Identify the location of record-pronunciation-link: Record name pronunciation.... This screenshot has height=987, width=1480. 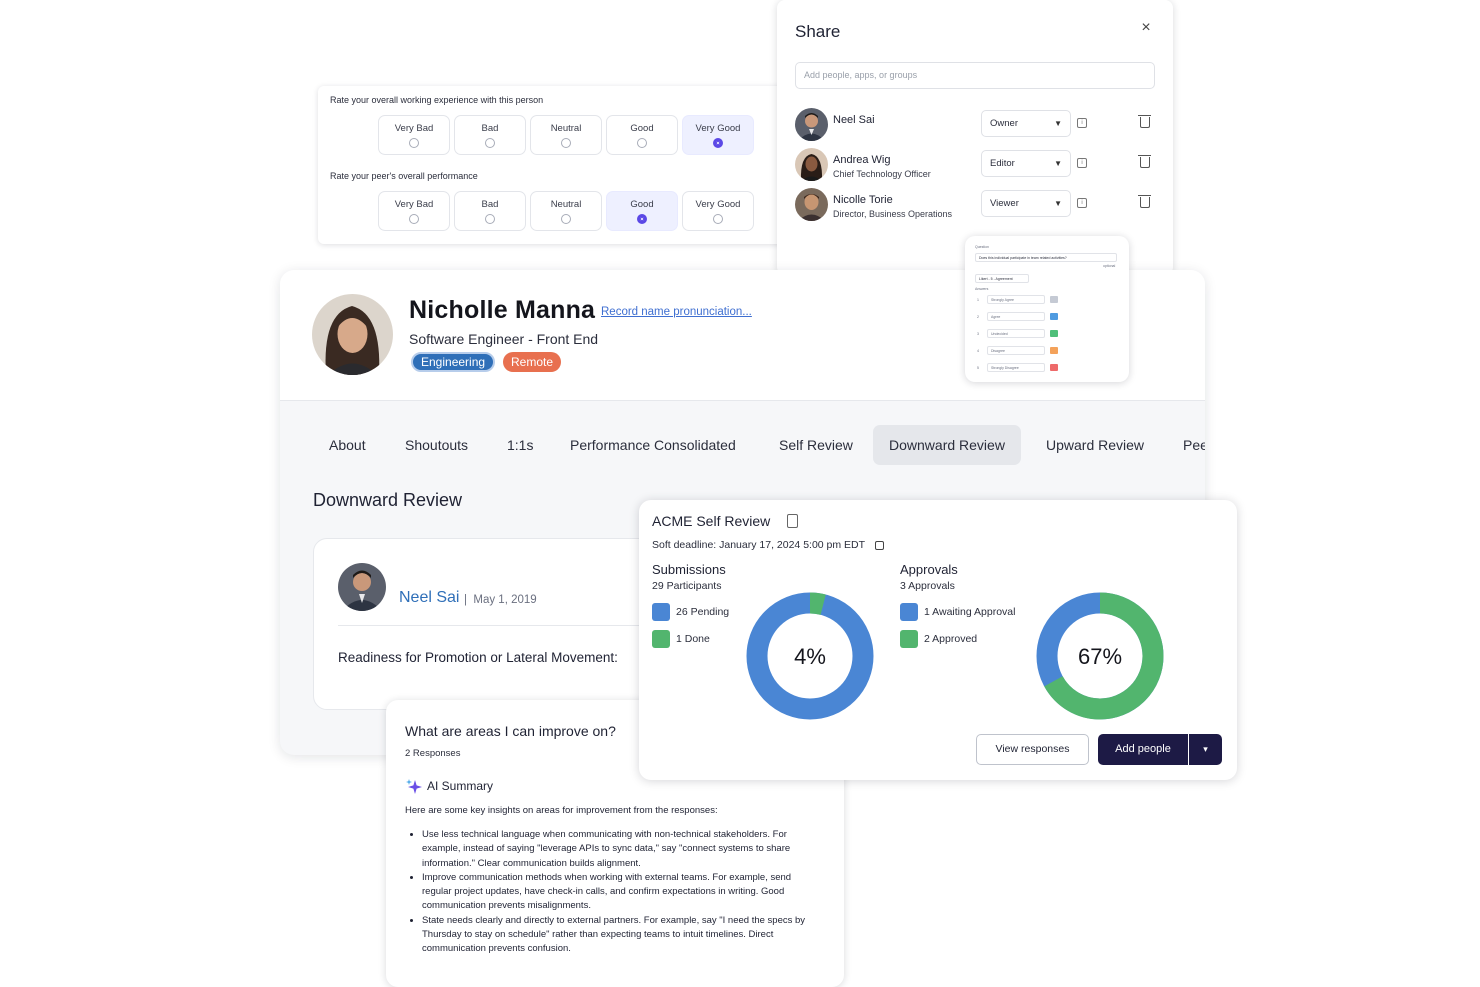
(676, 312).